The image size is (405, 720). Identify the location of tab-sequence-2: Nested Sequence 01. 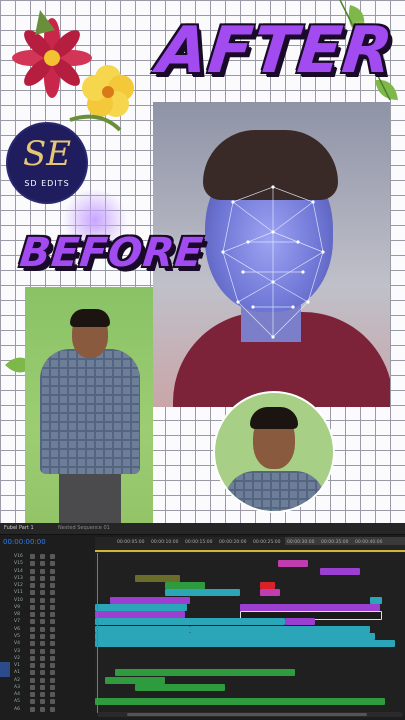
(84, 528).